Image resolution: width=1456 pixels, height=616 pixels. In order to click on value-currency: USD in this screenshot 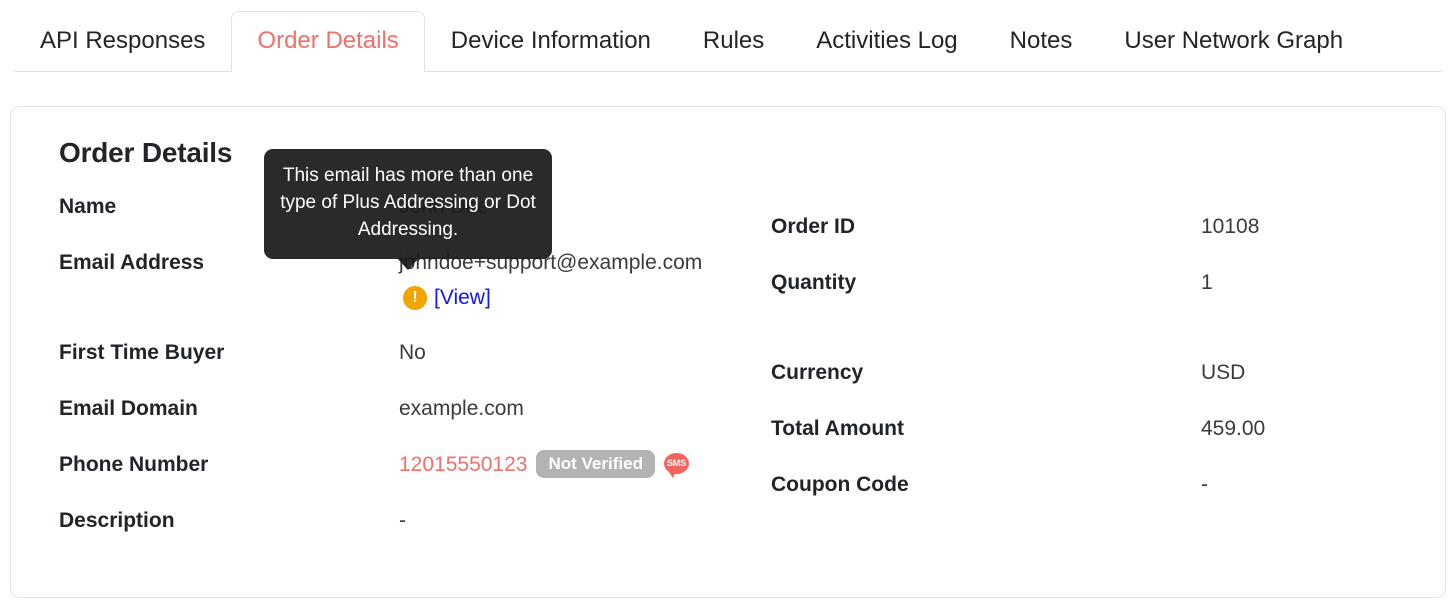, I will do `click(1223, 372)`.